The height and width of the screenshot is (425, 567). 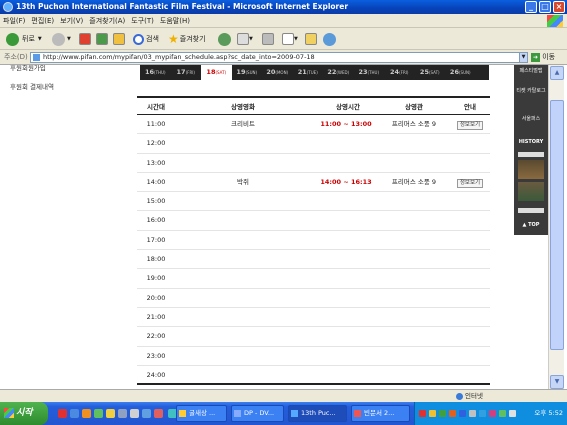 What do you see at coordinates (245, 39) in the screenshot?
I see `mail-button: ▼` at bounding box center [245, 39].